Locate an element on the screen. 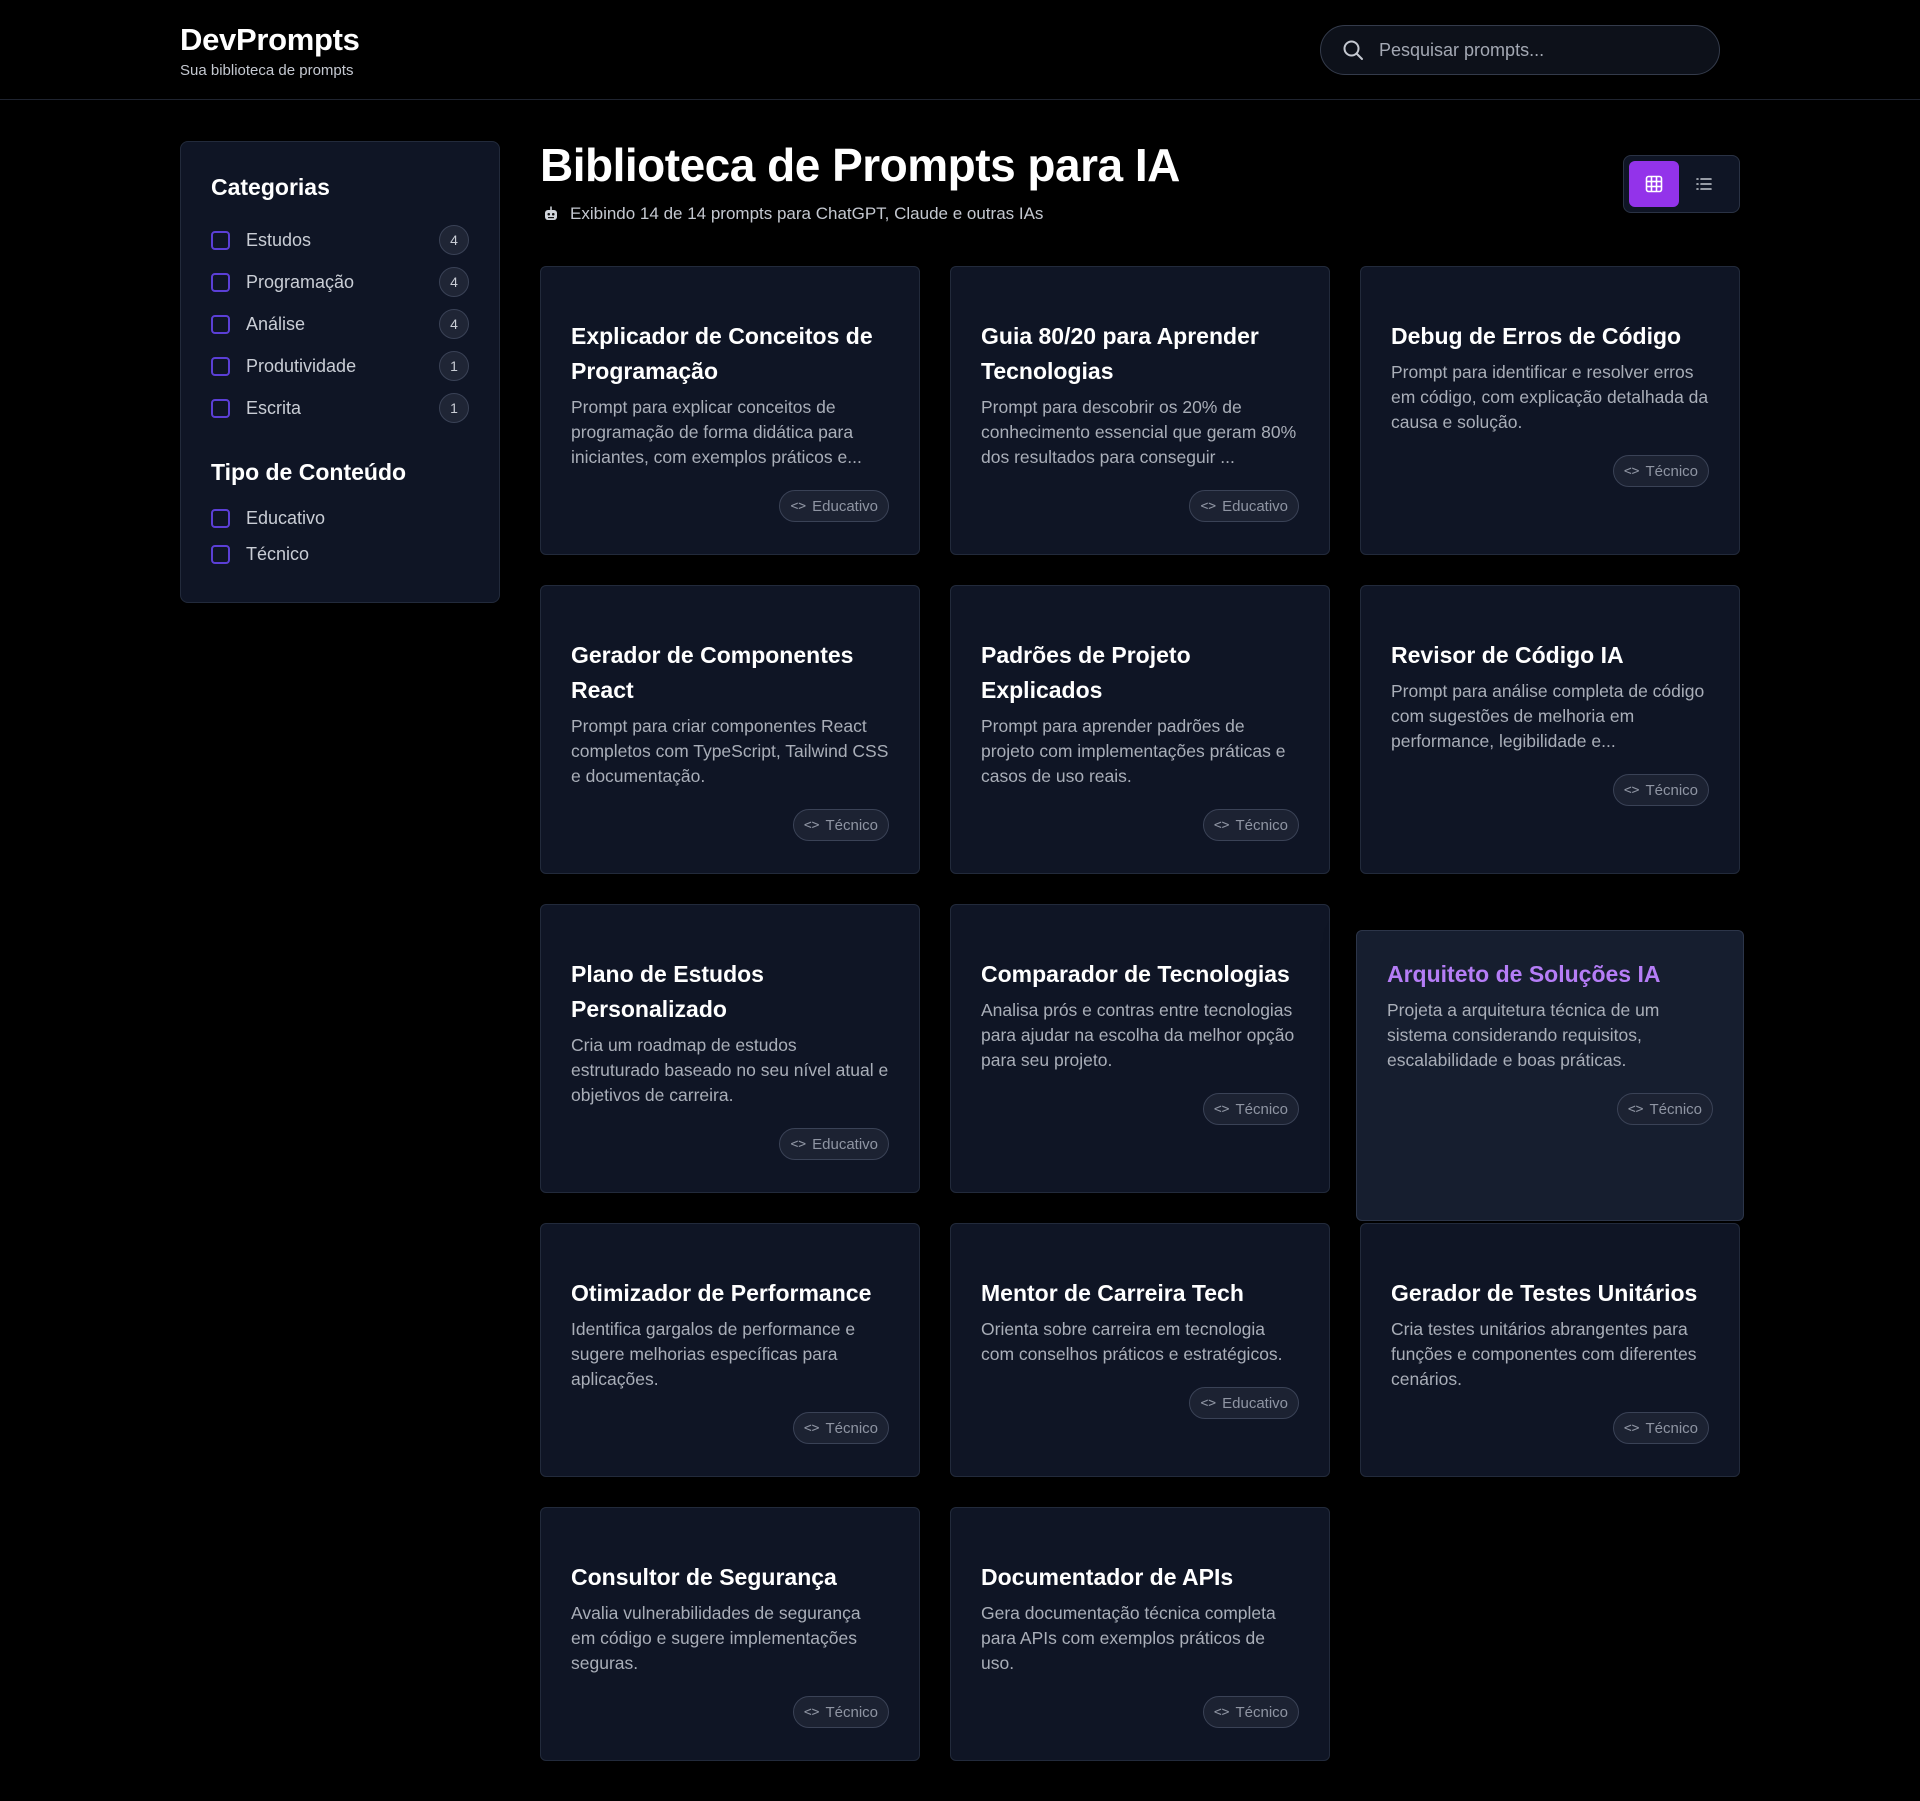  categories-heading: Categorias is located at coordinates (270, 187).